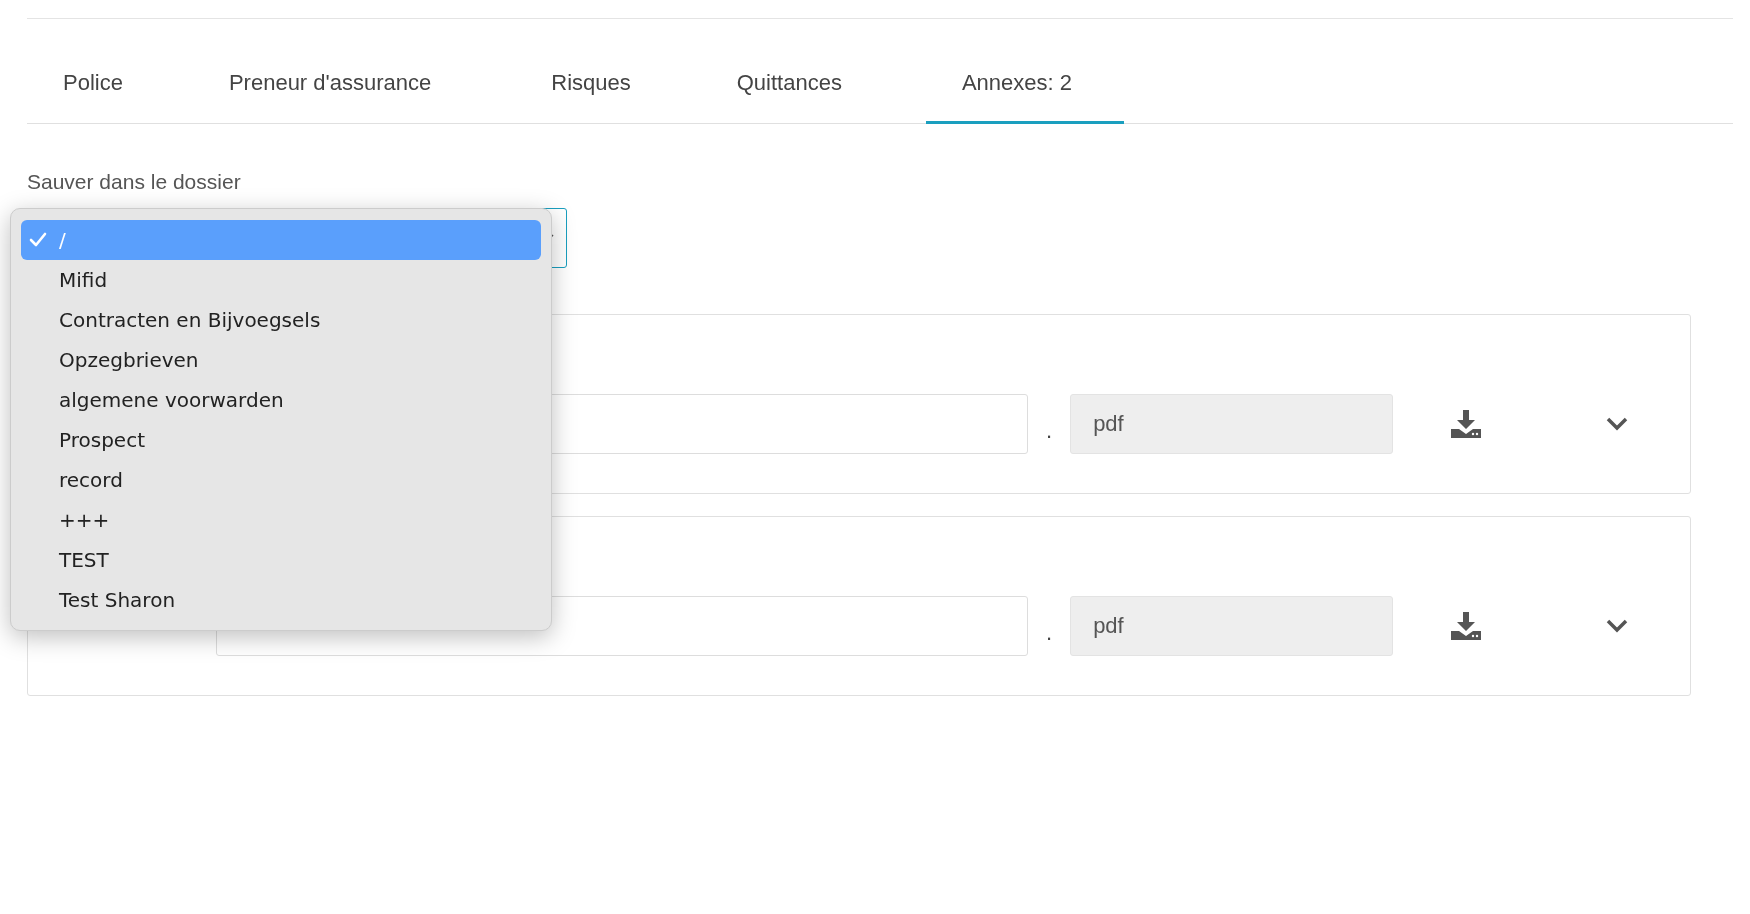 The width and height of the screenshot is (1750, 914). I want to click on tab: Risques, so click(608, 94).